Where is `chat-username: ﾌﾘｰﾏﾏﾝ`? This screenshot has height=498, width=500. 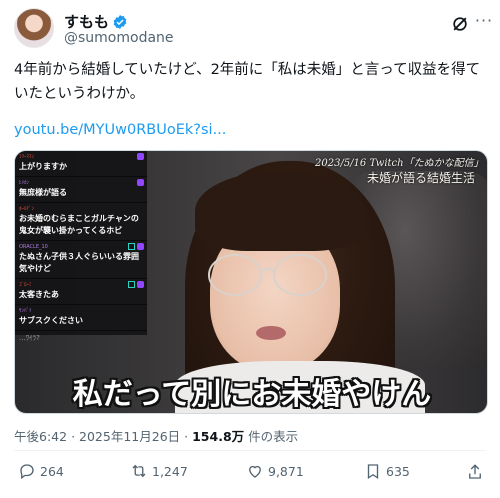 chat-username: ﾌﾘｰﾏﾏﾝ is located at coordinates (27, 157).